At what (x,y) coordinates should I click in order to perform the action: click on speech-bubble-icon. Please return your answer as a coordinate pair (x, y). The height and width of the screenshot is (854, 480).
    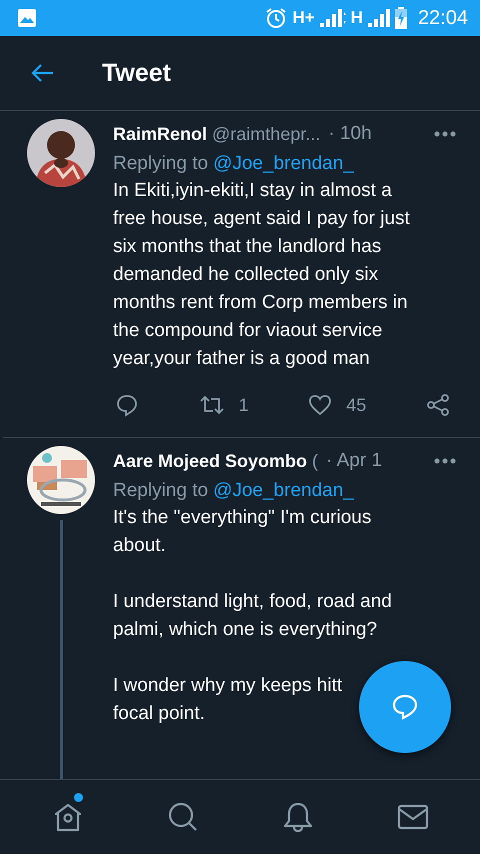
    Looking at the image, I should click on (405, 707).